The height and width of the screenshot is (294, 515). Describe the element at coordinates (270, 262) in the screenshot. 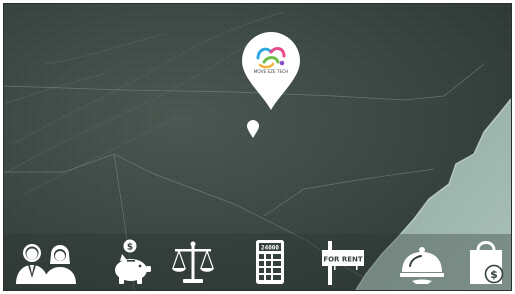

I see `calculator-icon: 24000` at that location.